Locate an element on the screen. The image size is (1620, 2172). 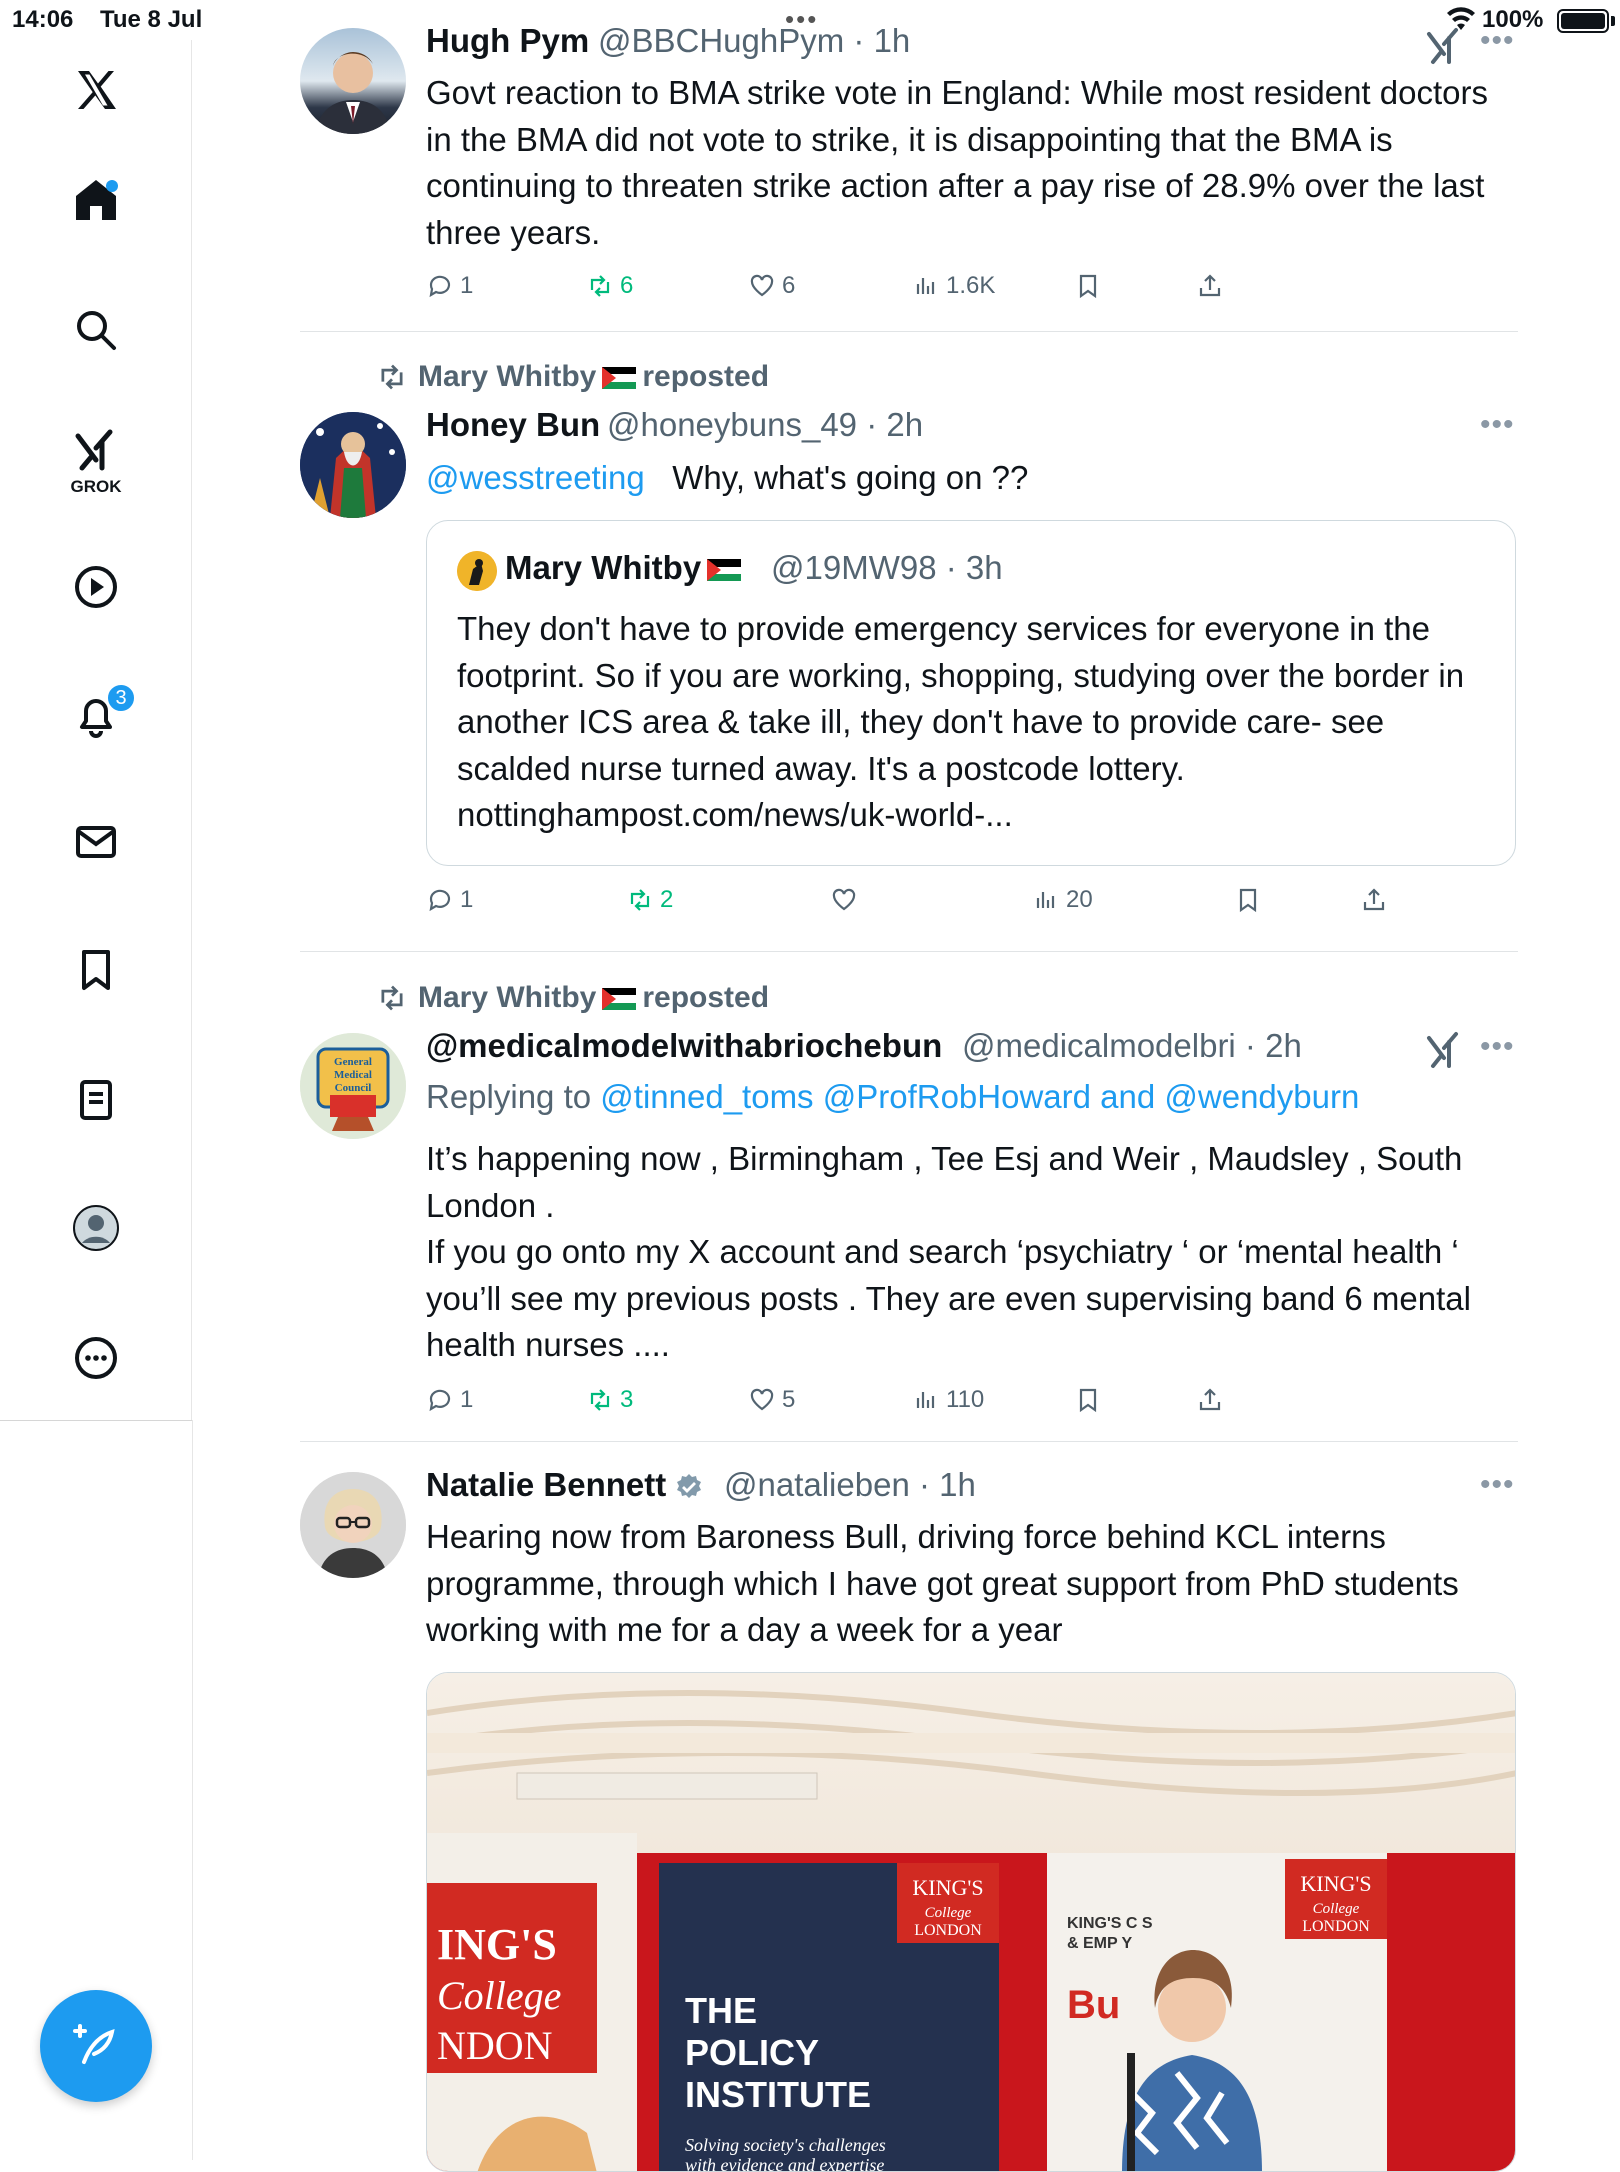
author-name: Natalie Bennett is located at coordinates (565, 1485).